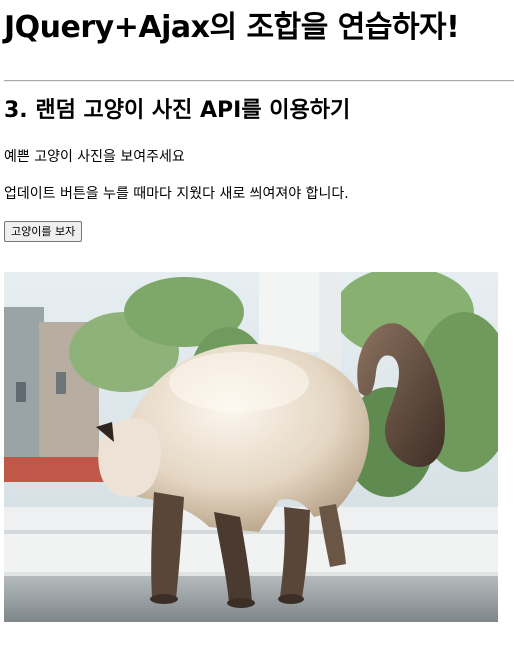 The width and height of the screenshot is (514, 662). Describe the element at coordinates (177, 110) in the screenshot. I see `section-title: 3. 랜덤 고양이 사진 API를 이용하기` at that location.